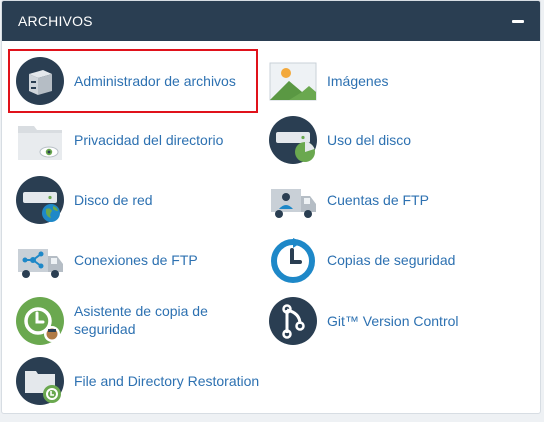 This screenshot has height=422, width=544. I want to click on git-icon, so click(293, 321).